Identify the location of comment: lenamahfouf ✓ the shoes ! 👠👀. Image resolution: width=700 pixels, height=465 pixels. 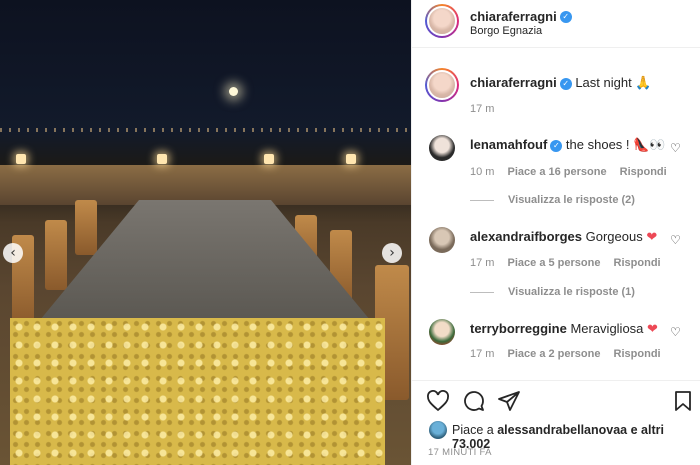
(568, 145).